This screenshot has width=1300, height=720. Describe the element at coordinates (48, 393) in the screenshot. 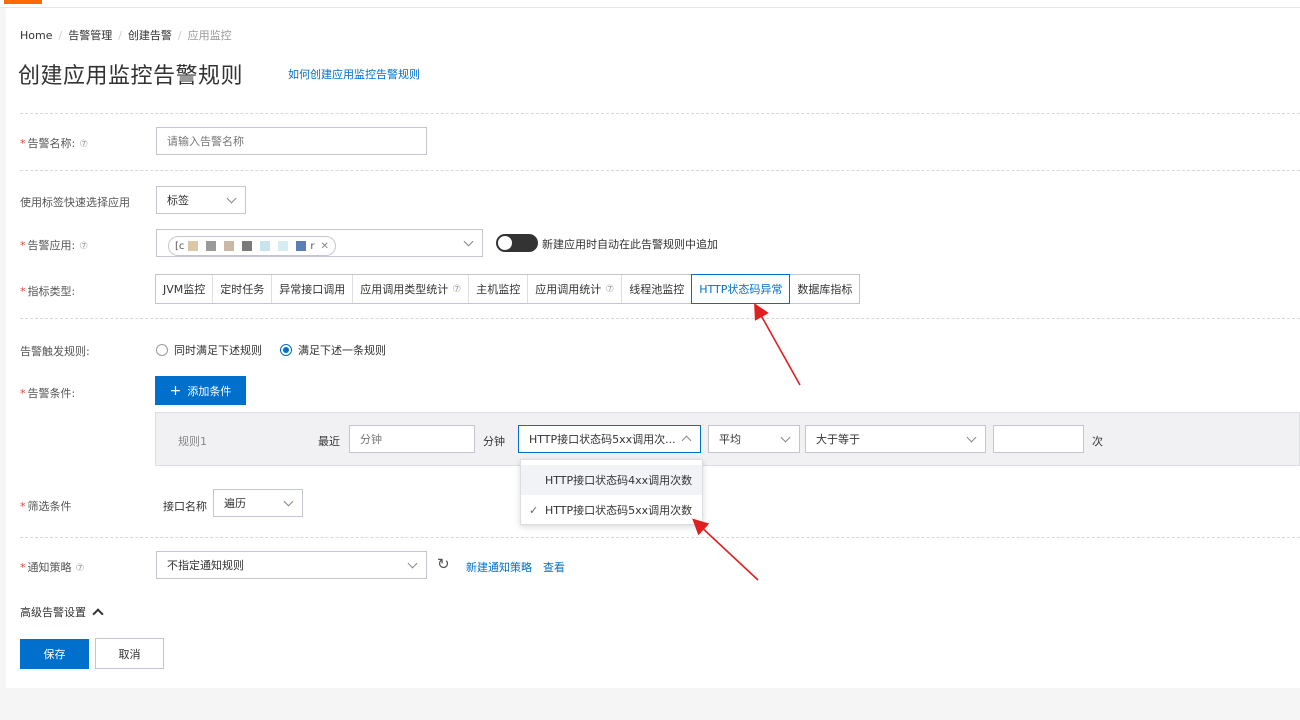

I see `condition-label: * 告警条件:` at that location.